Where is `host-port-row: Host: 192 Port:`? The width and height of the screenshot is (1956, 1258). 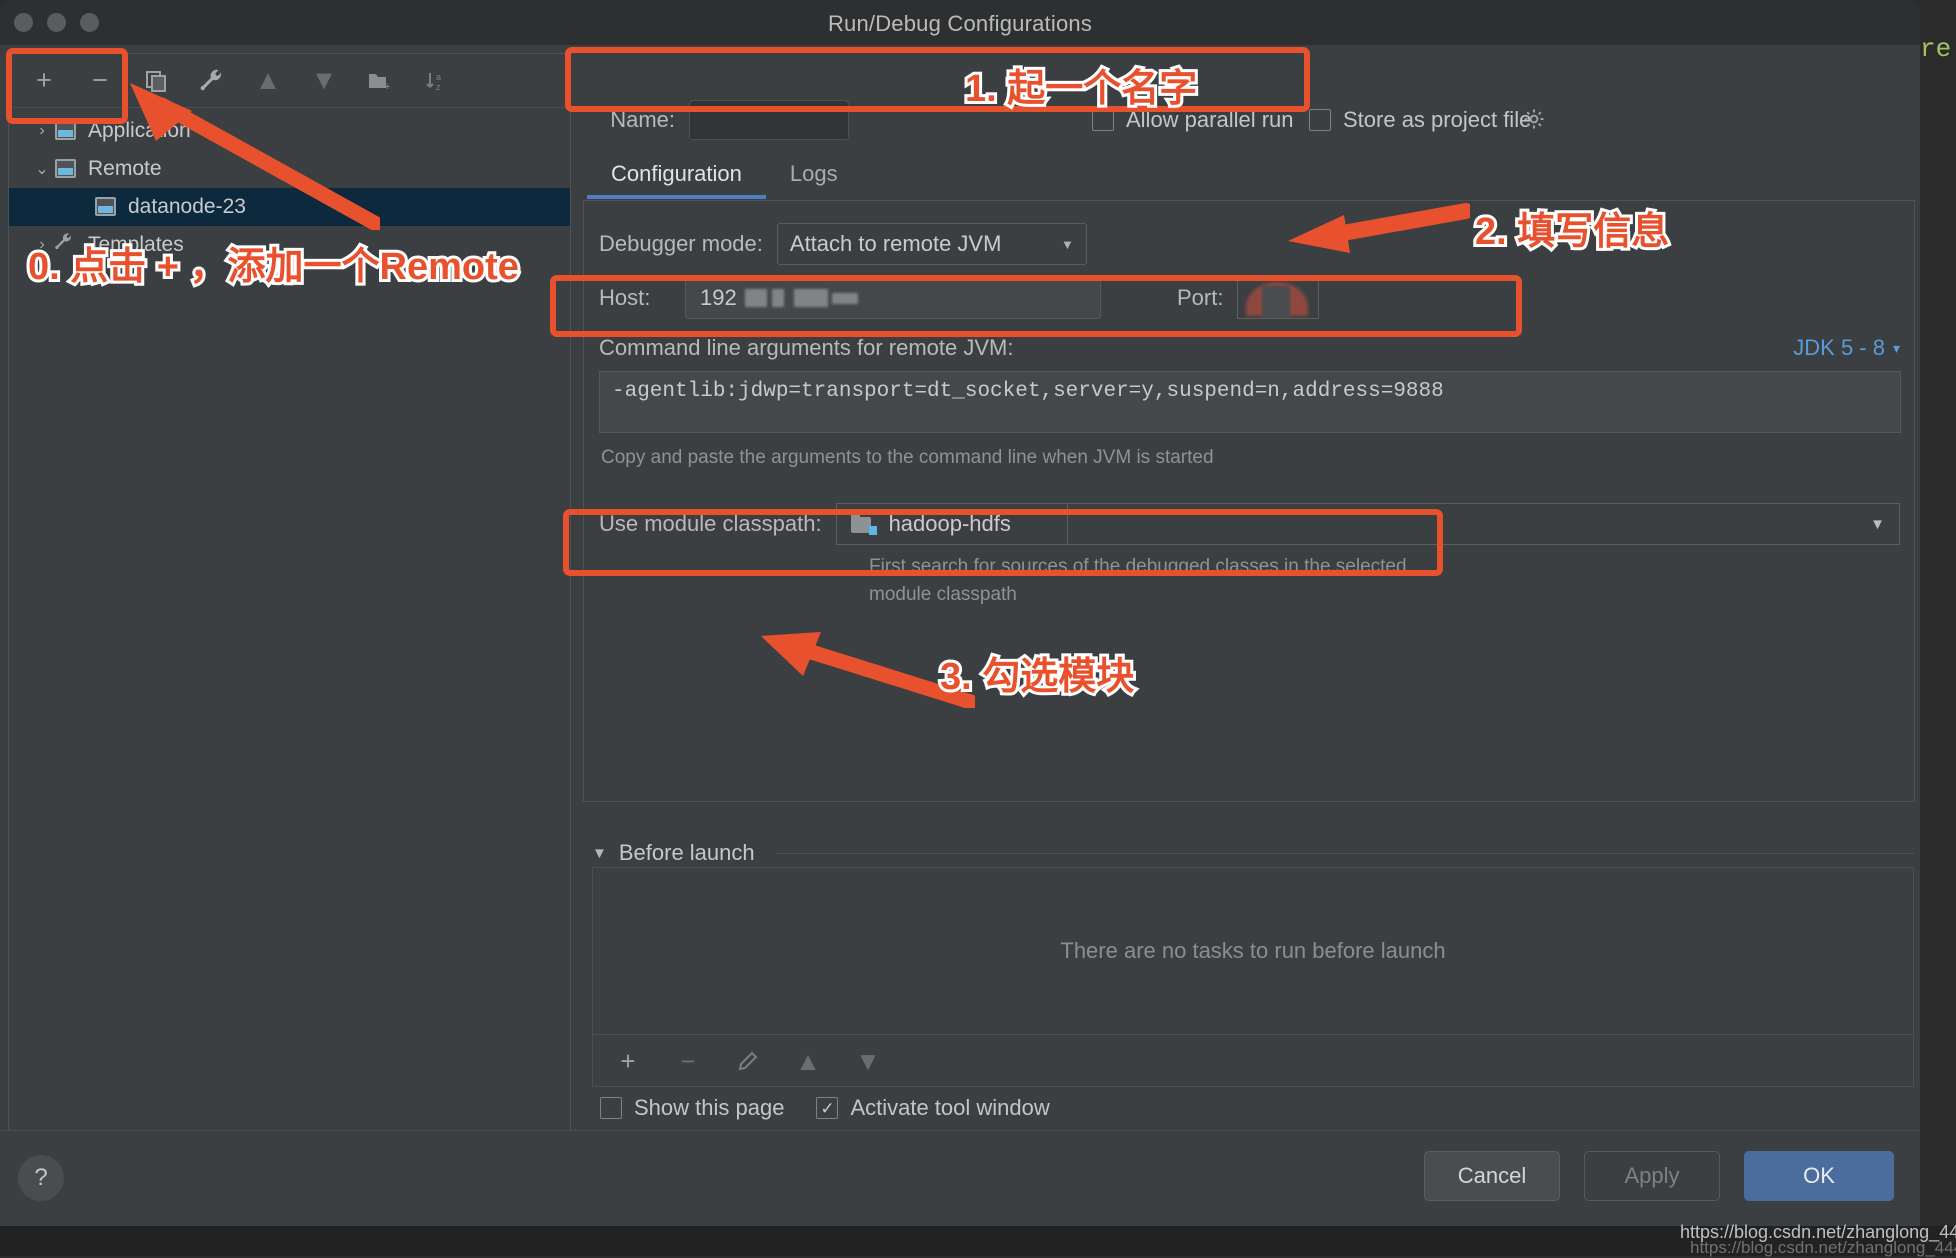
host-port-row: Host: 192 Port: is located at coordinates (1249, 298).